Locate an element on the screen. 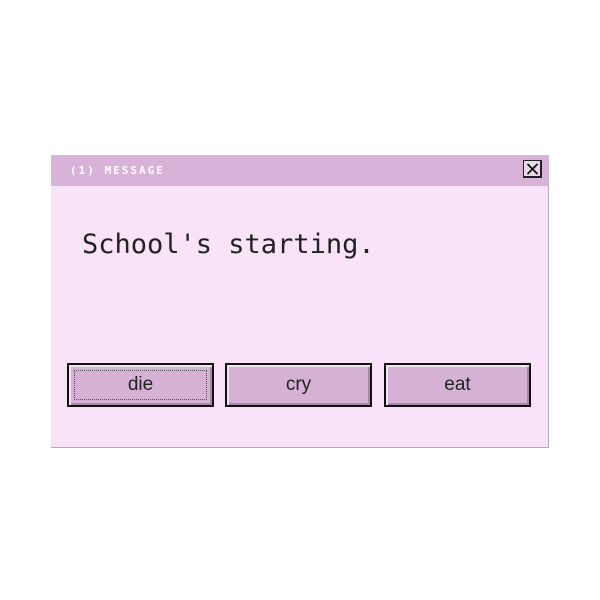  close-button is located at coordinates (532, 169).